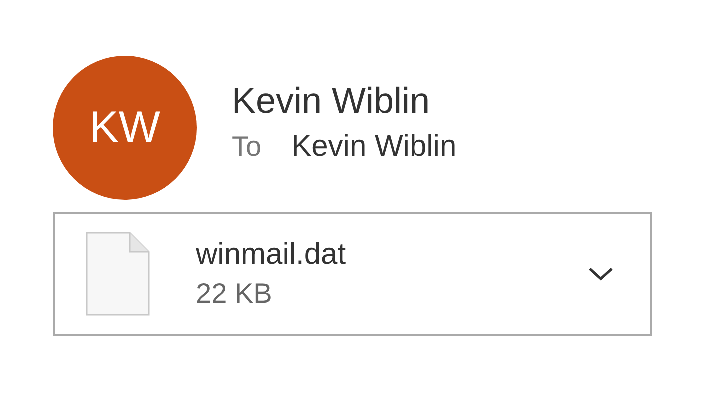  What do you see at coordinates (125, 128) in the screenshot?
I see `avatar-initials: KW` at bounding box center [125, 128].